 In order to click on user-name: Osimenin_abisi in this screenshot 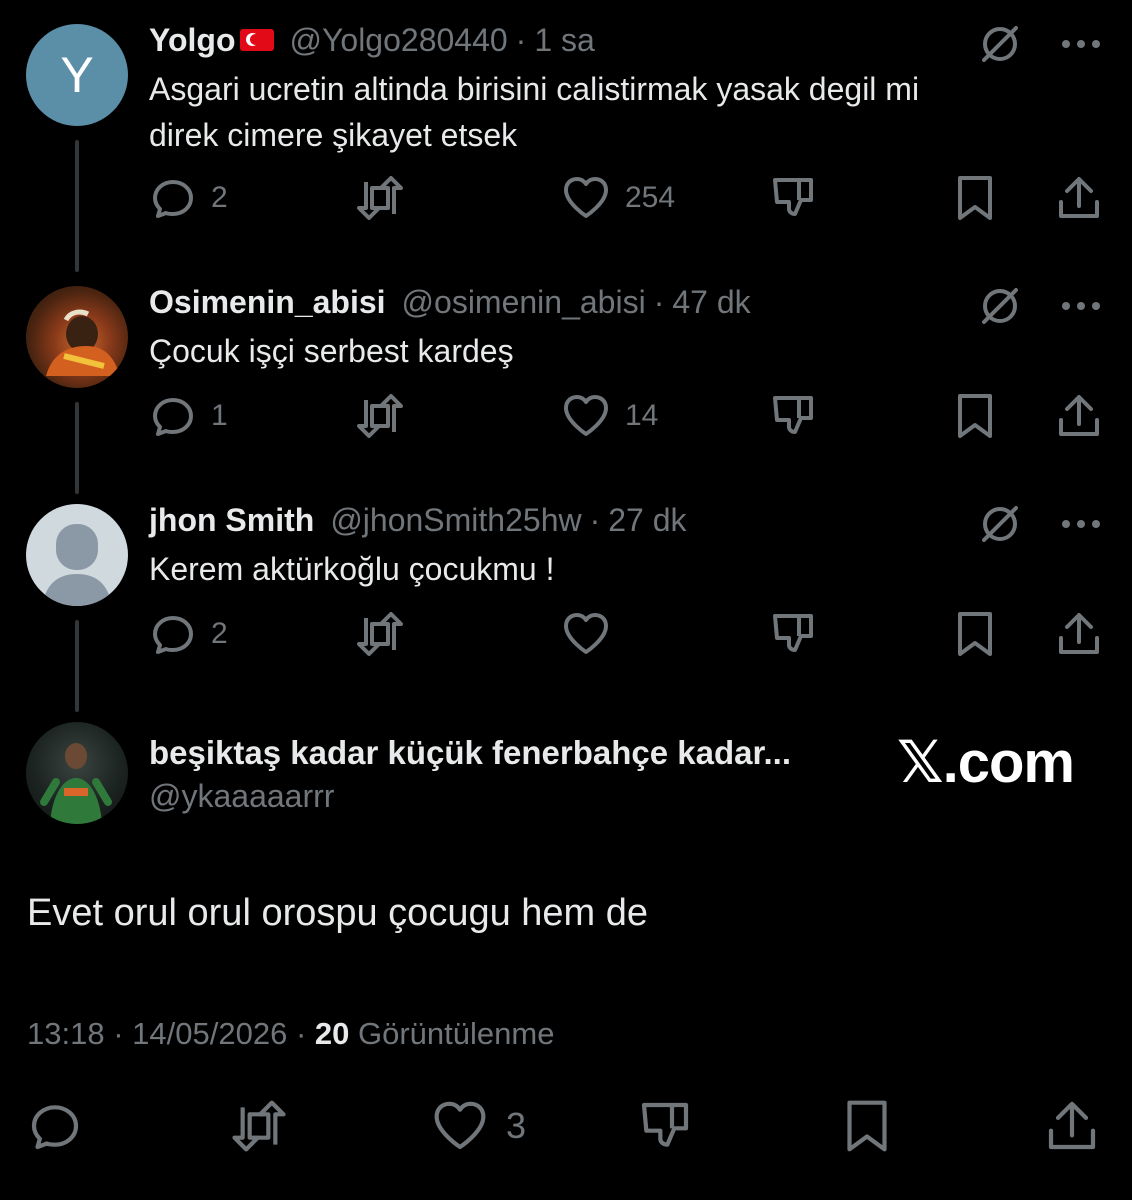, I will do `click(267, 302)`.